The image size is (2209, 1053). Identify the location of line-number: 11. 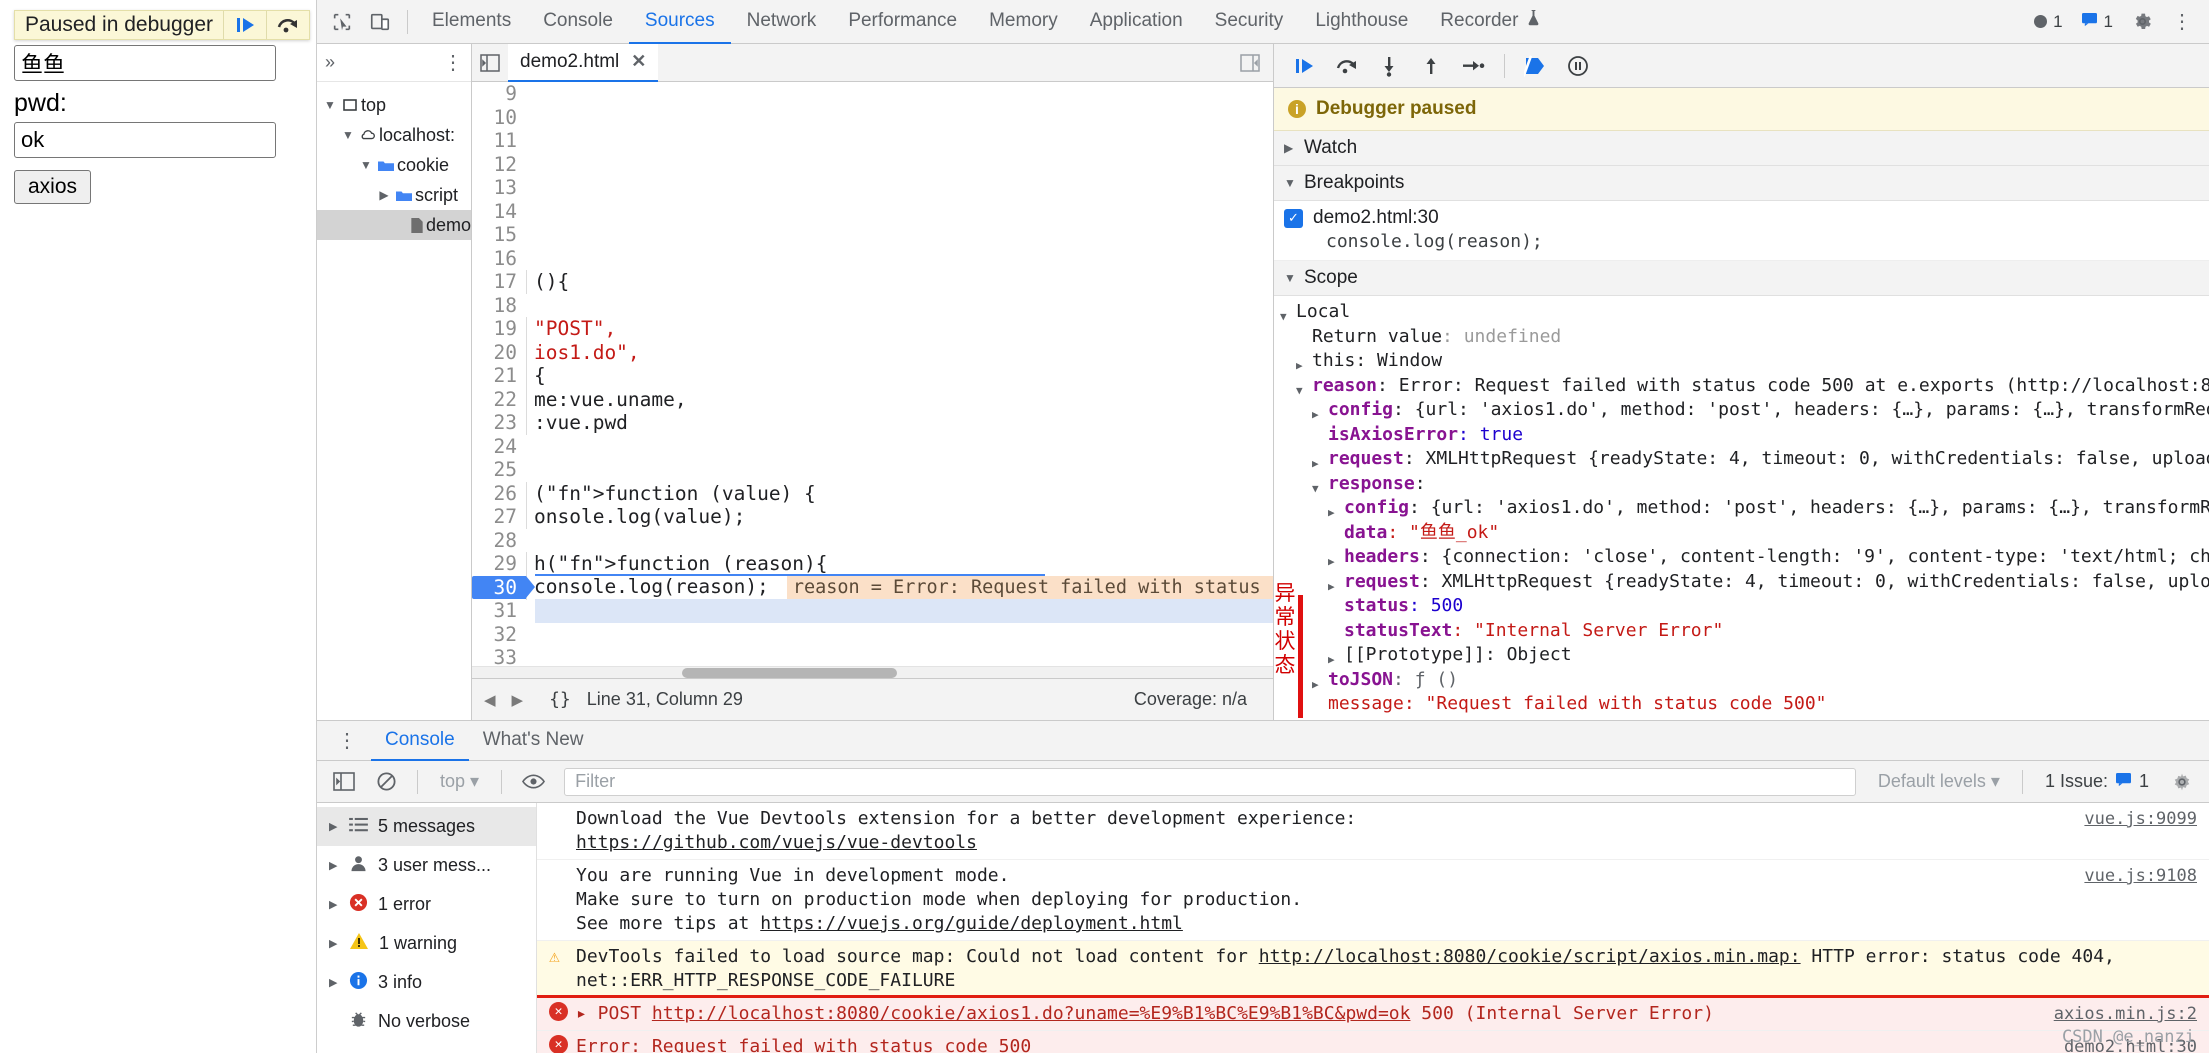
(499, 141).